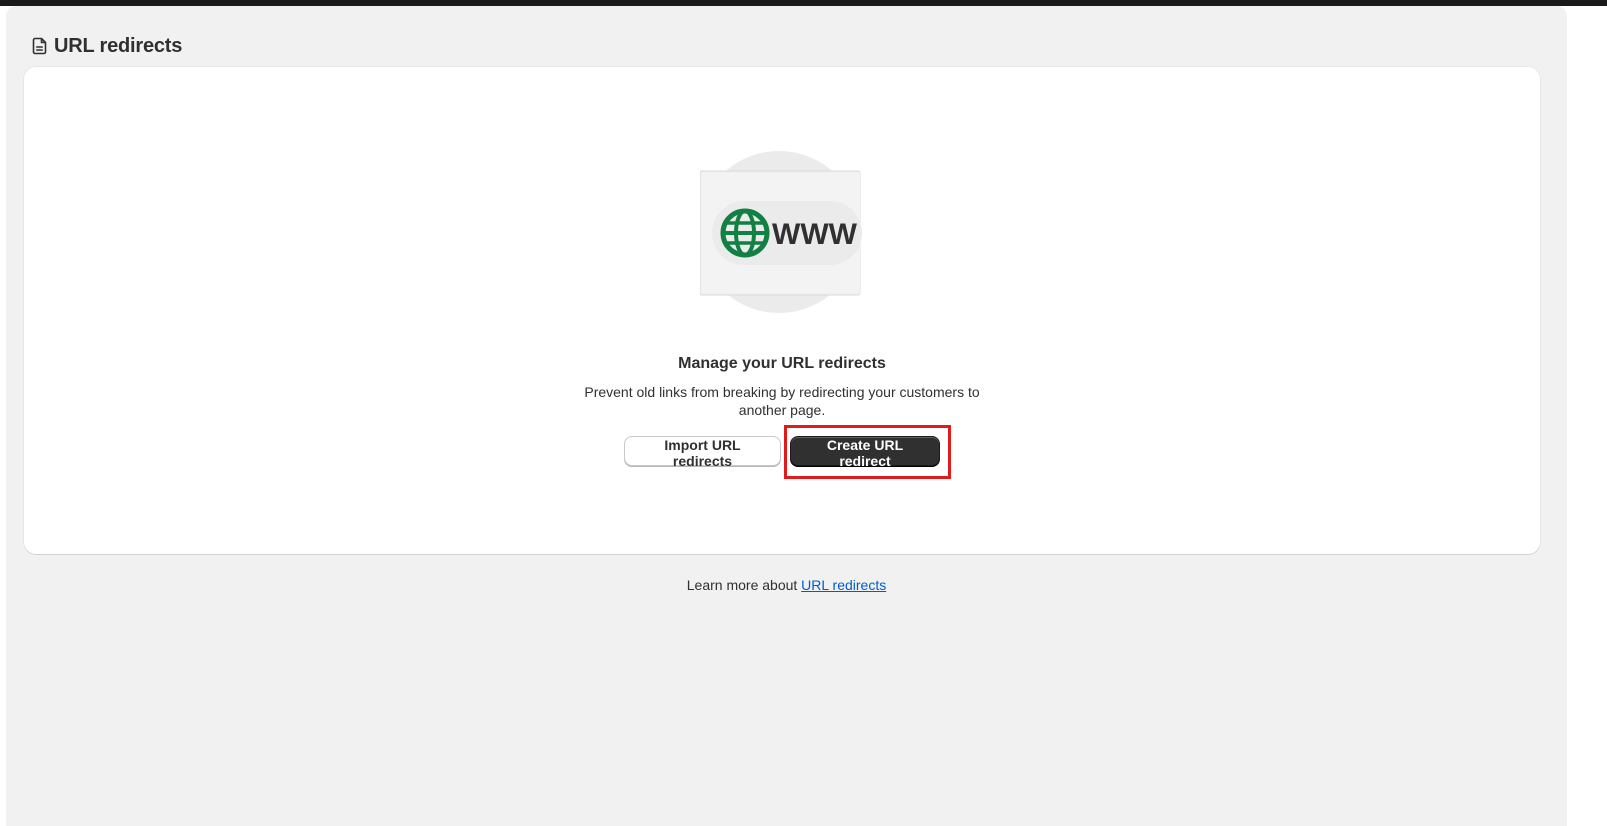  Describe the element at coordinates (744, 585) in the screenshot. I see `learn-more-text: Learn more about` at that location.